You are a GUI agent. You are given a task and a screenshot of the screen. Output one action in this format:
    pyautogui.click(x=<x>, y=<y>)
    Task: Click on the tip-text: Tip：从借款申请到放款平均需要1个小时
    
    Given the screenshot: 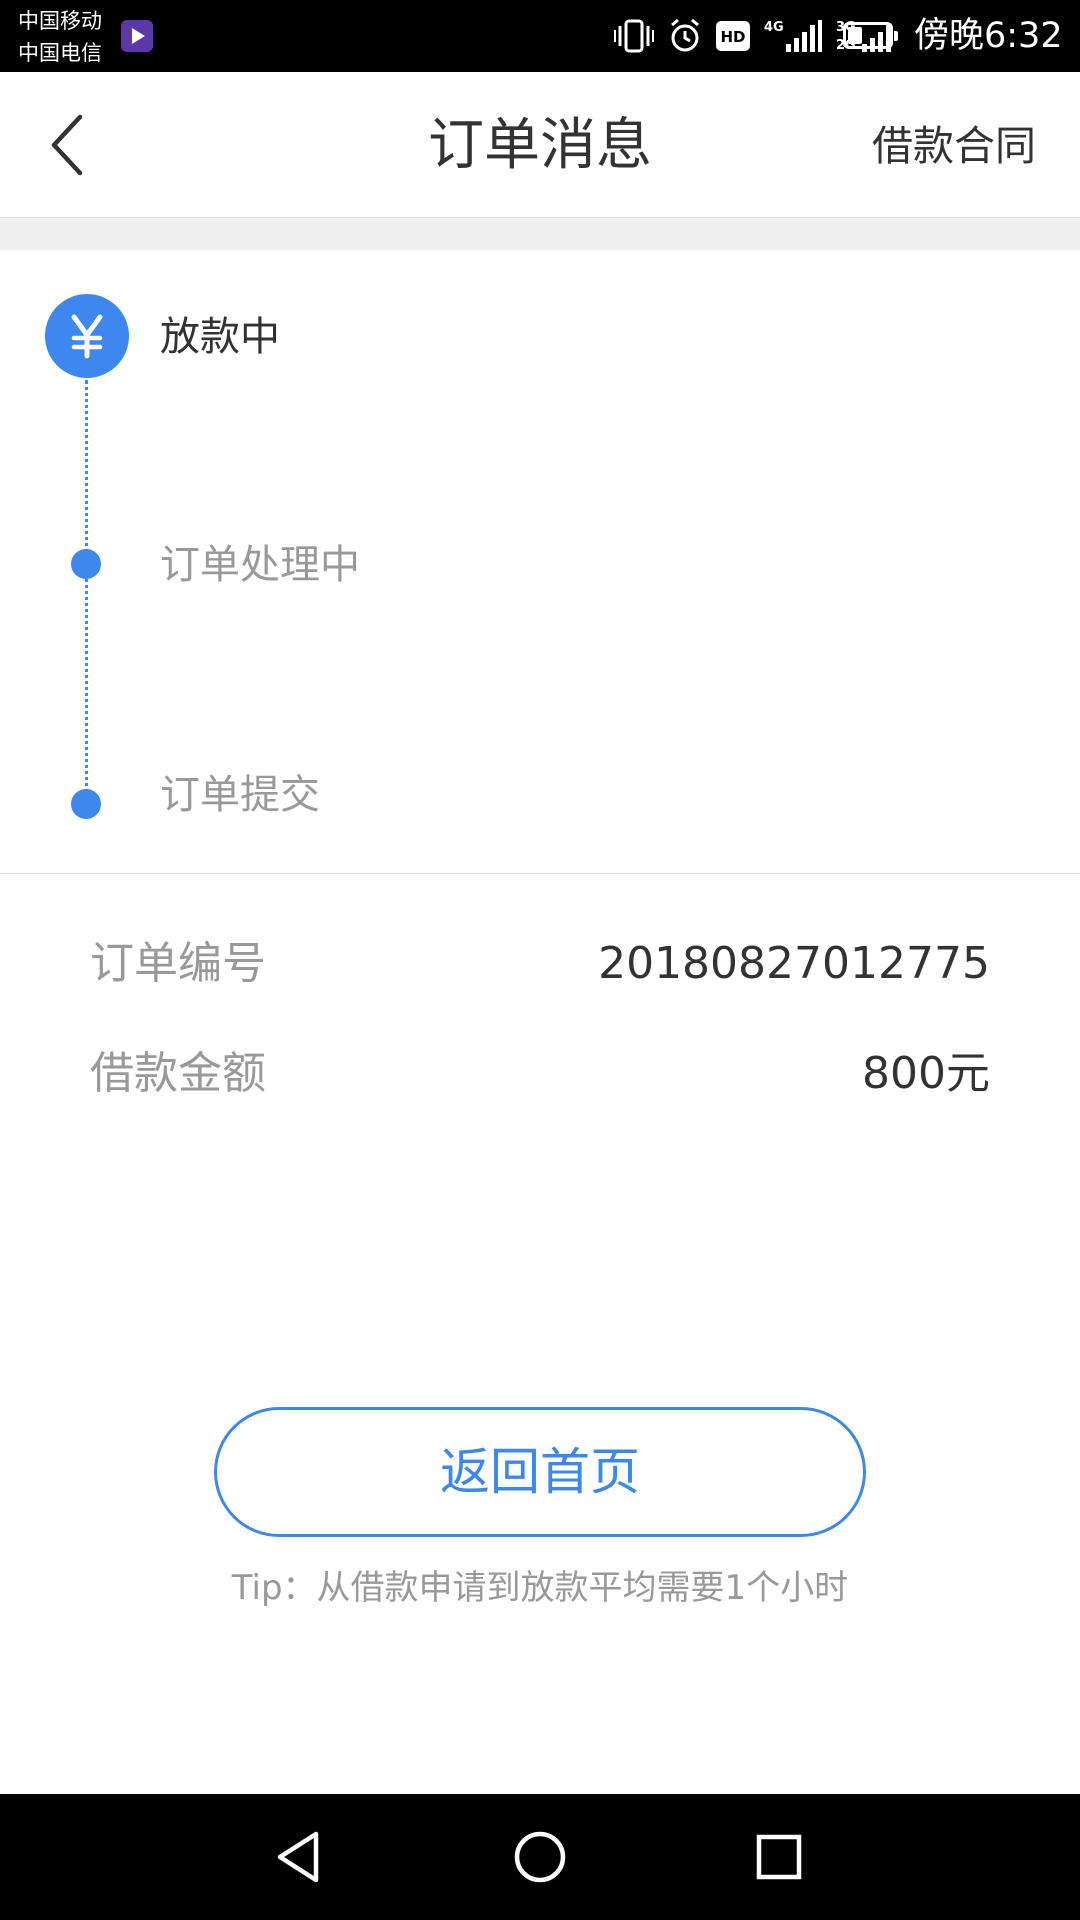 What is the action you would take?
    pyautogui.click(x=540, y=1588)
    